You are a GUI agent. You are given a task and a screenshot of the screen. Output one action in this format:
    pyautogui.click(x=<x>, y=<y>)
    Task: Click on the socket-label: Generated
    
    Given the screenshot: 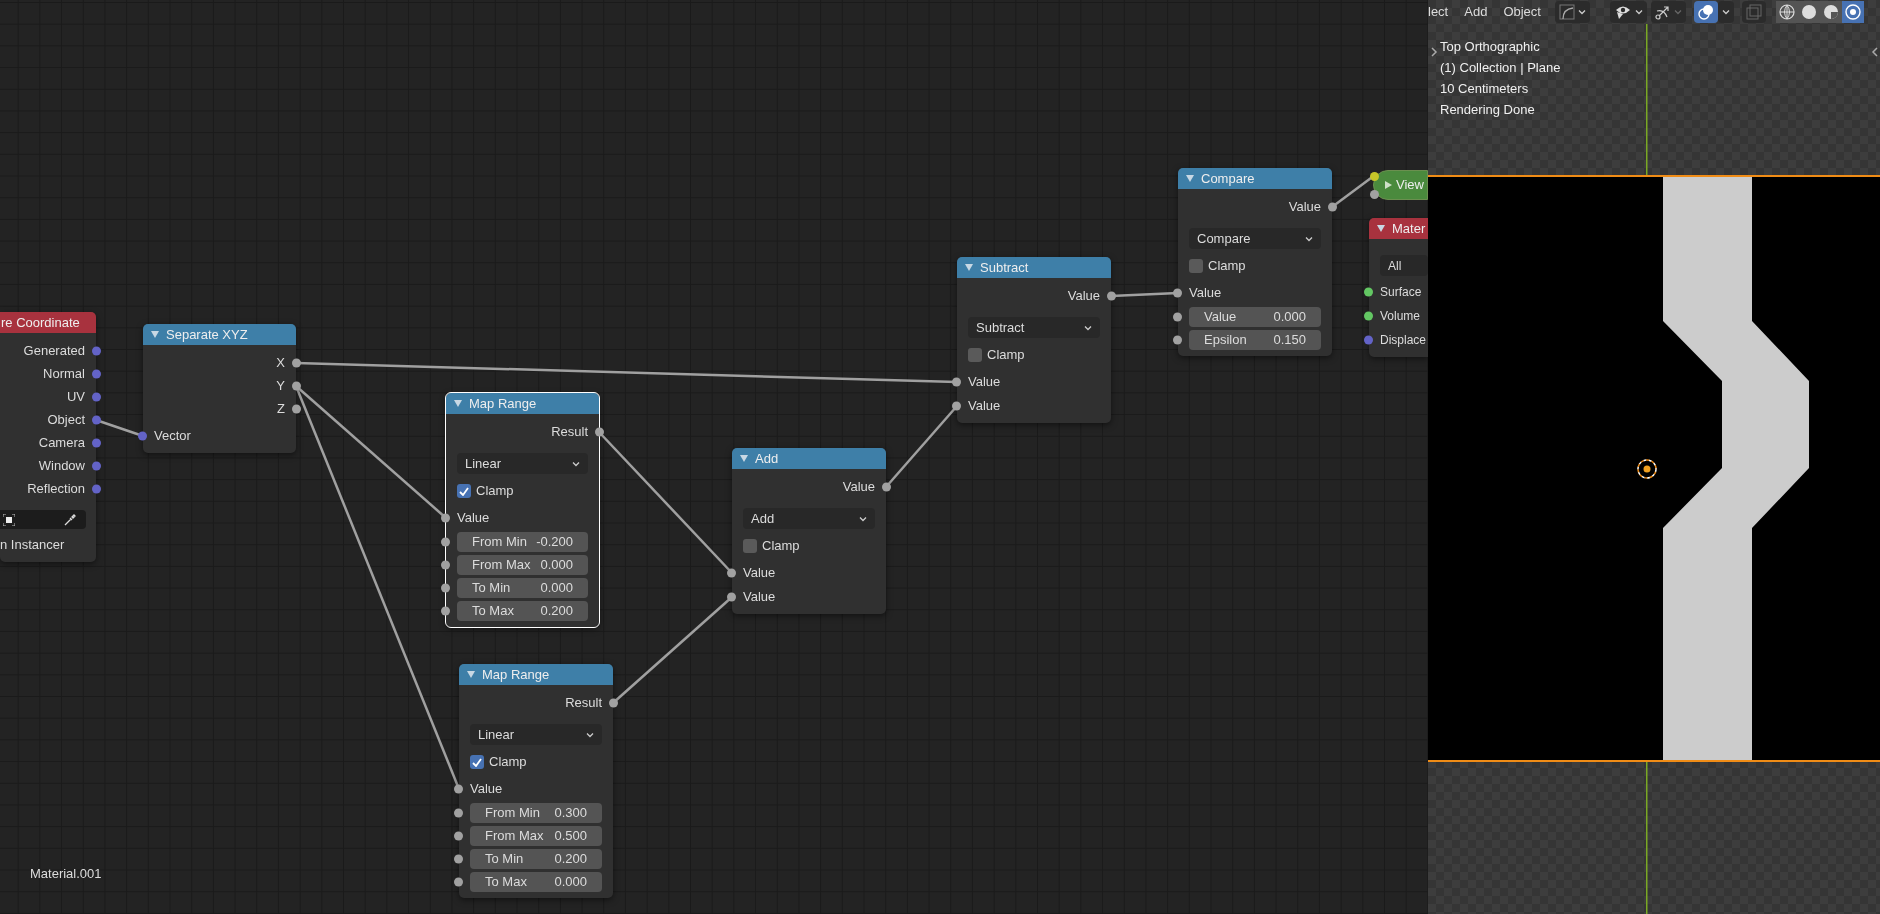 What is the action you would take?
    pyautogui.click(x=54, y=351)
    